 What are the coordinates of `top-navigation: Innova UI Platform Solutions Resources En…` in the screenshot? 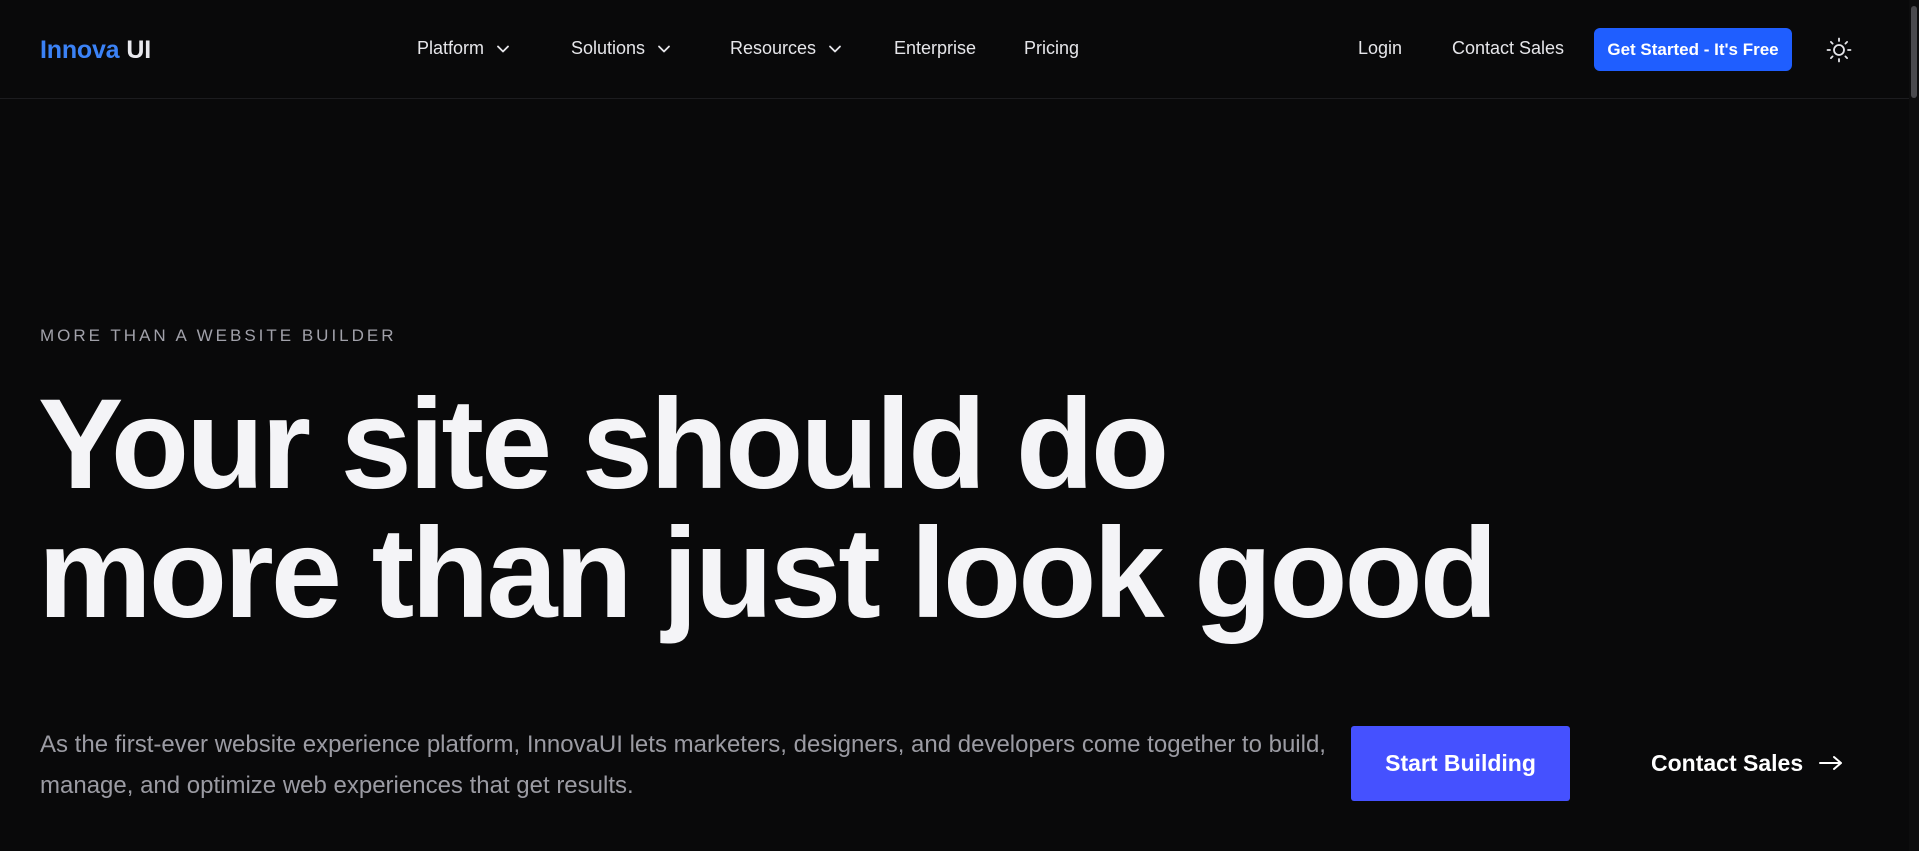 It's located at (954, 49).